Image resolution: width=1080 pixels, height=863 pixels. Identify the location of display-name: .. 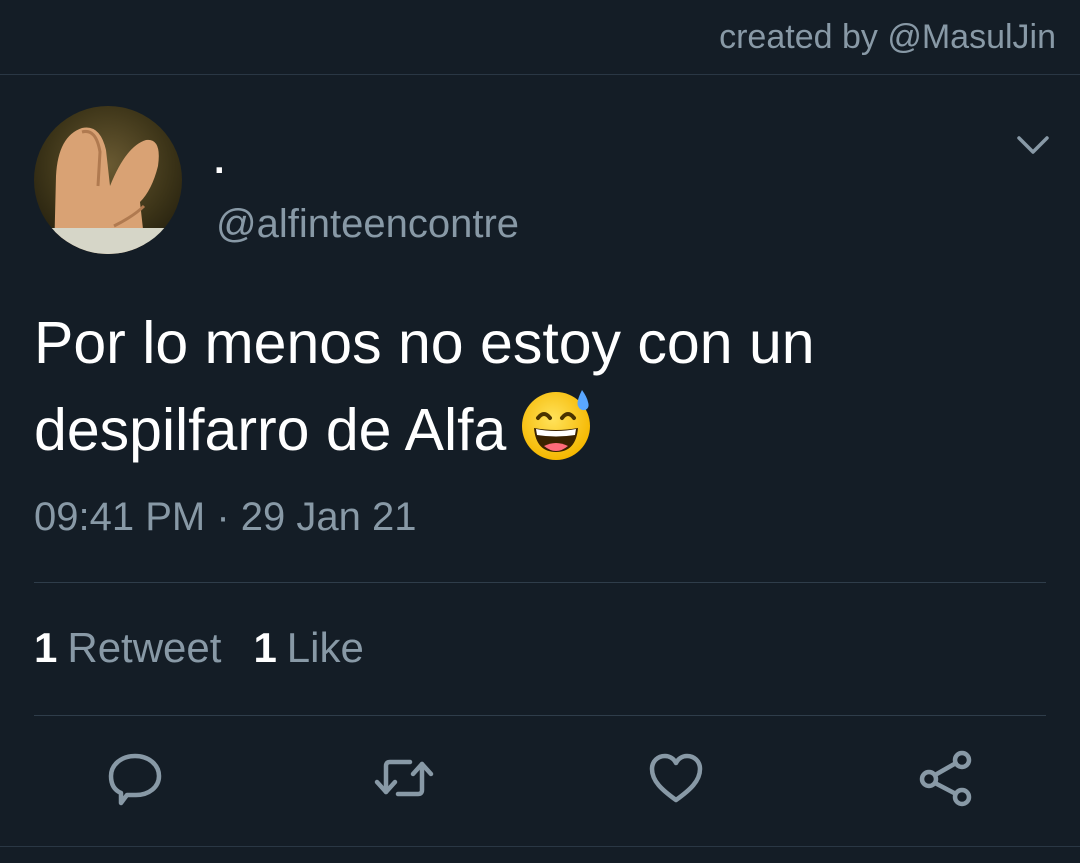
(219, 161).